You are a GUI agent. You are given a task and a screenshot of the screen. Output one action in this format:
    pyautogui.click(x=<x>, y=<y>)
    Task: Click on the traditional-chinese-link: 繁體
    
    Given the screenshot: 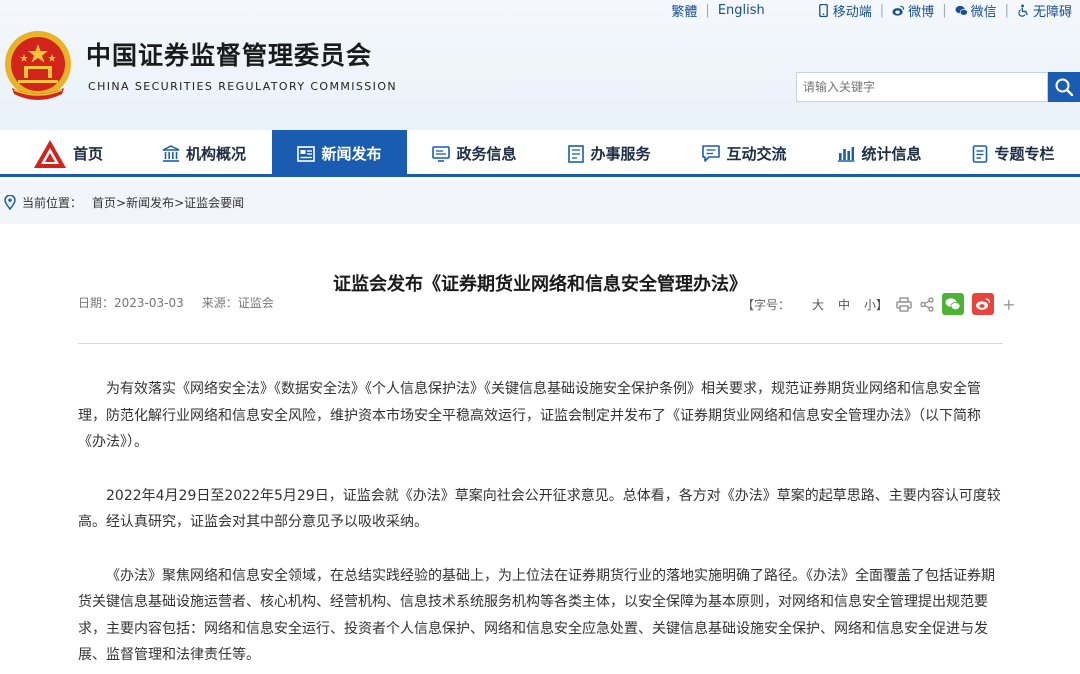 What is the action you would take?
    pyautogui.click(x=684, y=10)
    